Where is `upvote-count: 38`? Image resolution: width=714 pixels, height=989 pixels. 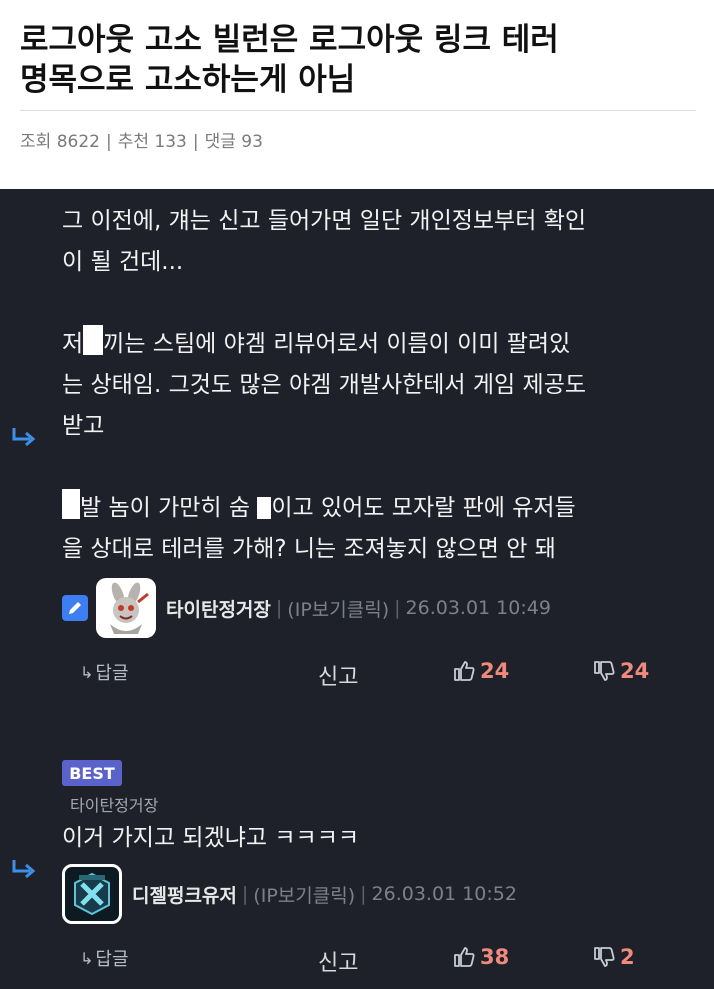
upvote-count: 38 is located at coordinates (495, 957).